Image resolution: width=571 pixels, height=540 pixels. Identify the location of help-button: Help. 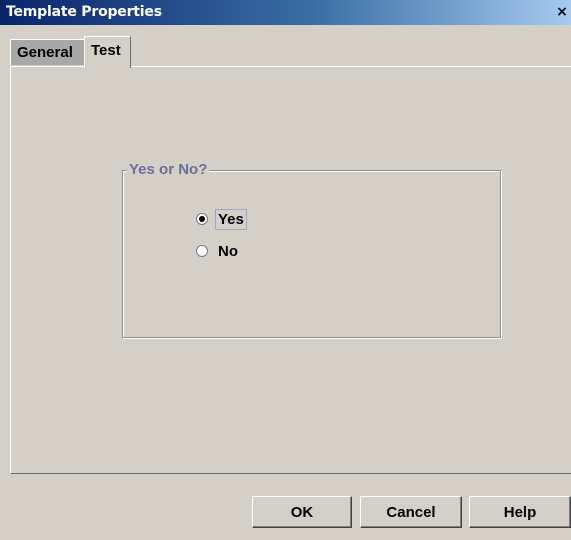
(520, 512).